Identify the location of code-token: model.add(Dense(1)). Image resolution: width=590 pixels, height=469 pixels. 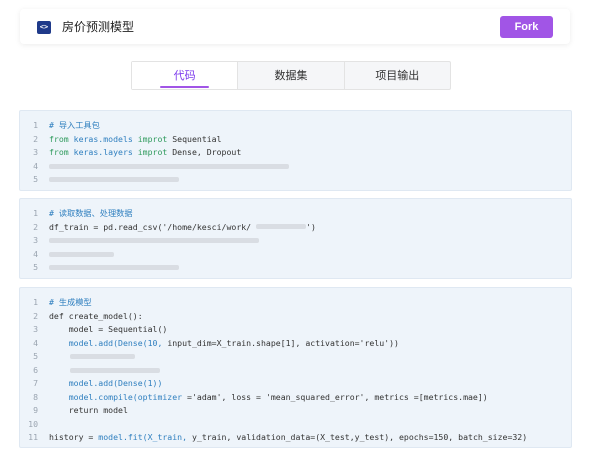
(106, 383).